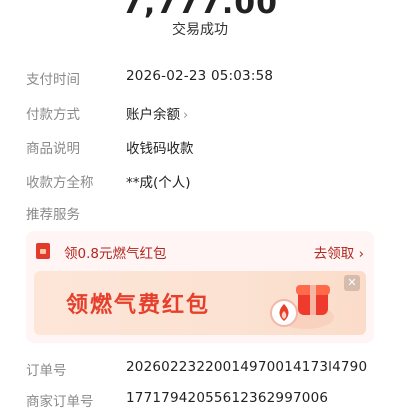  I want to click on payment-time-value: 2026-02-23 05:03:58, so click(200, 76).